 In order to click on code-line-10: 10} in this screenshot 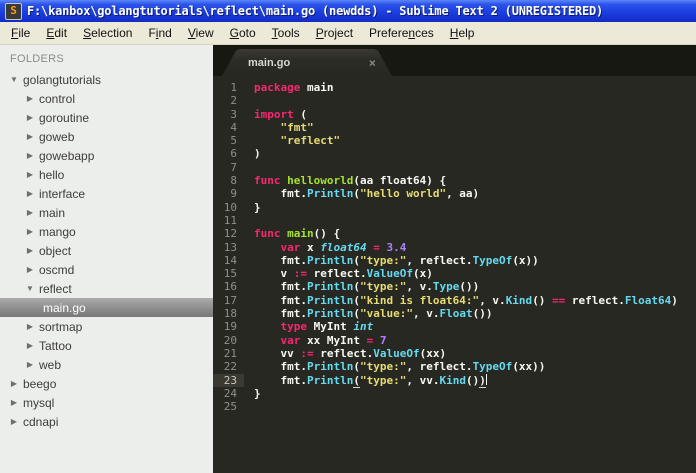, I will do `click(454, 207)`.